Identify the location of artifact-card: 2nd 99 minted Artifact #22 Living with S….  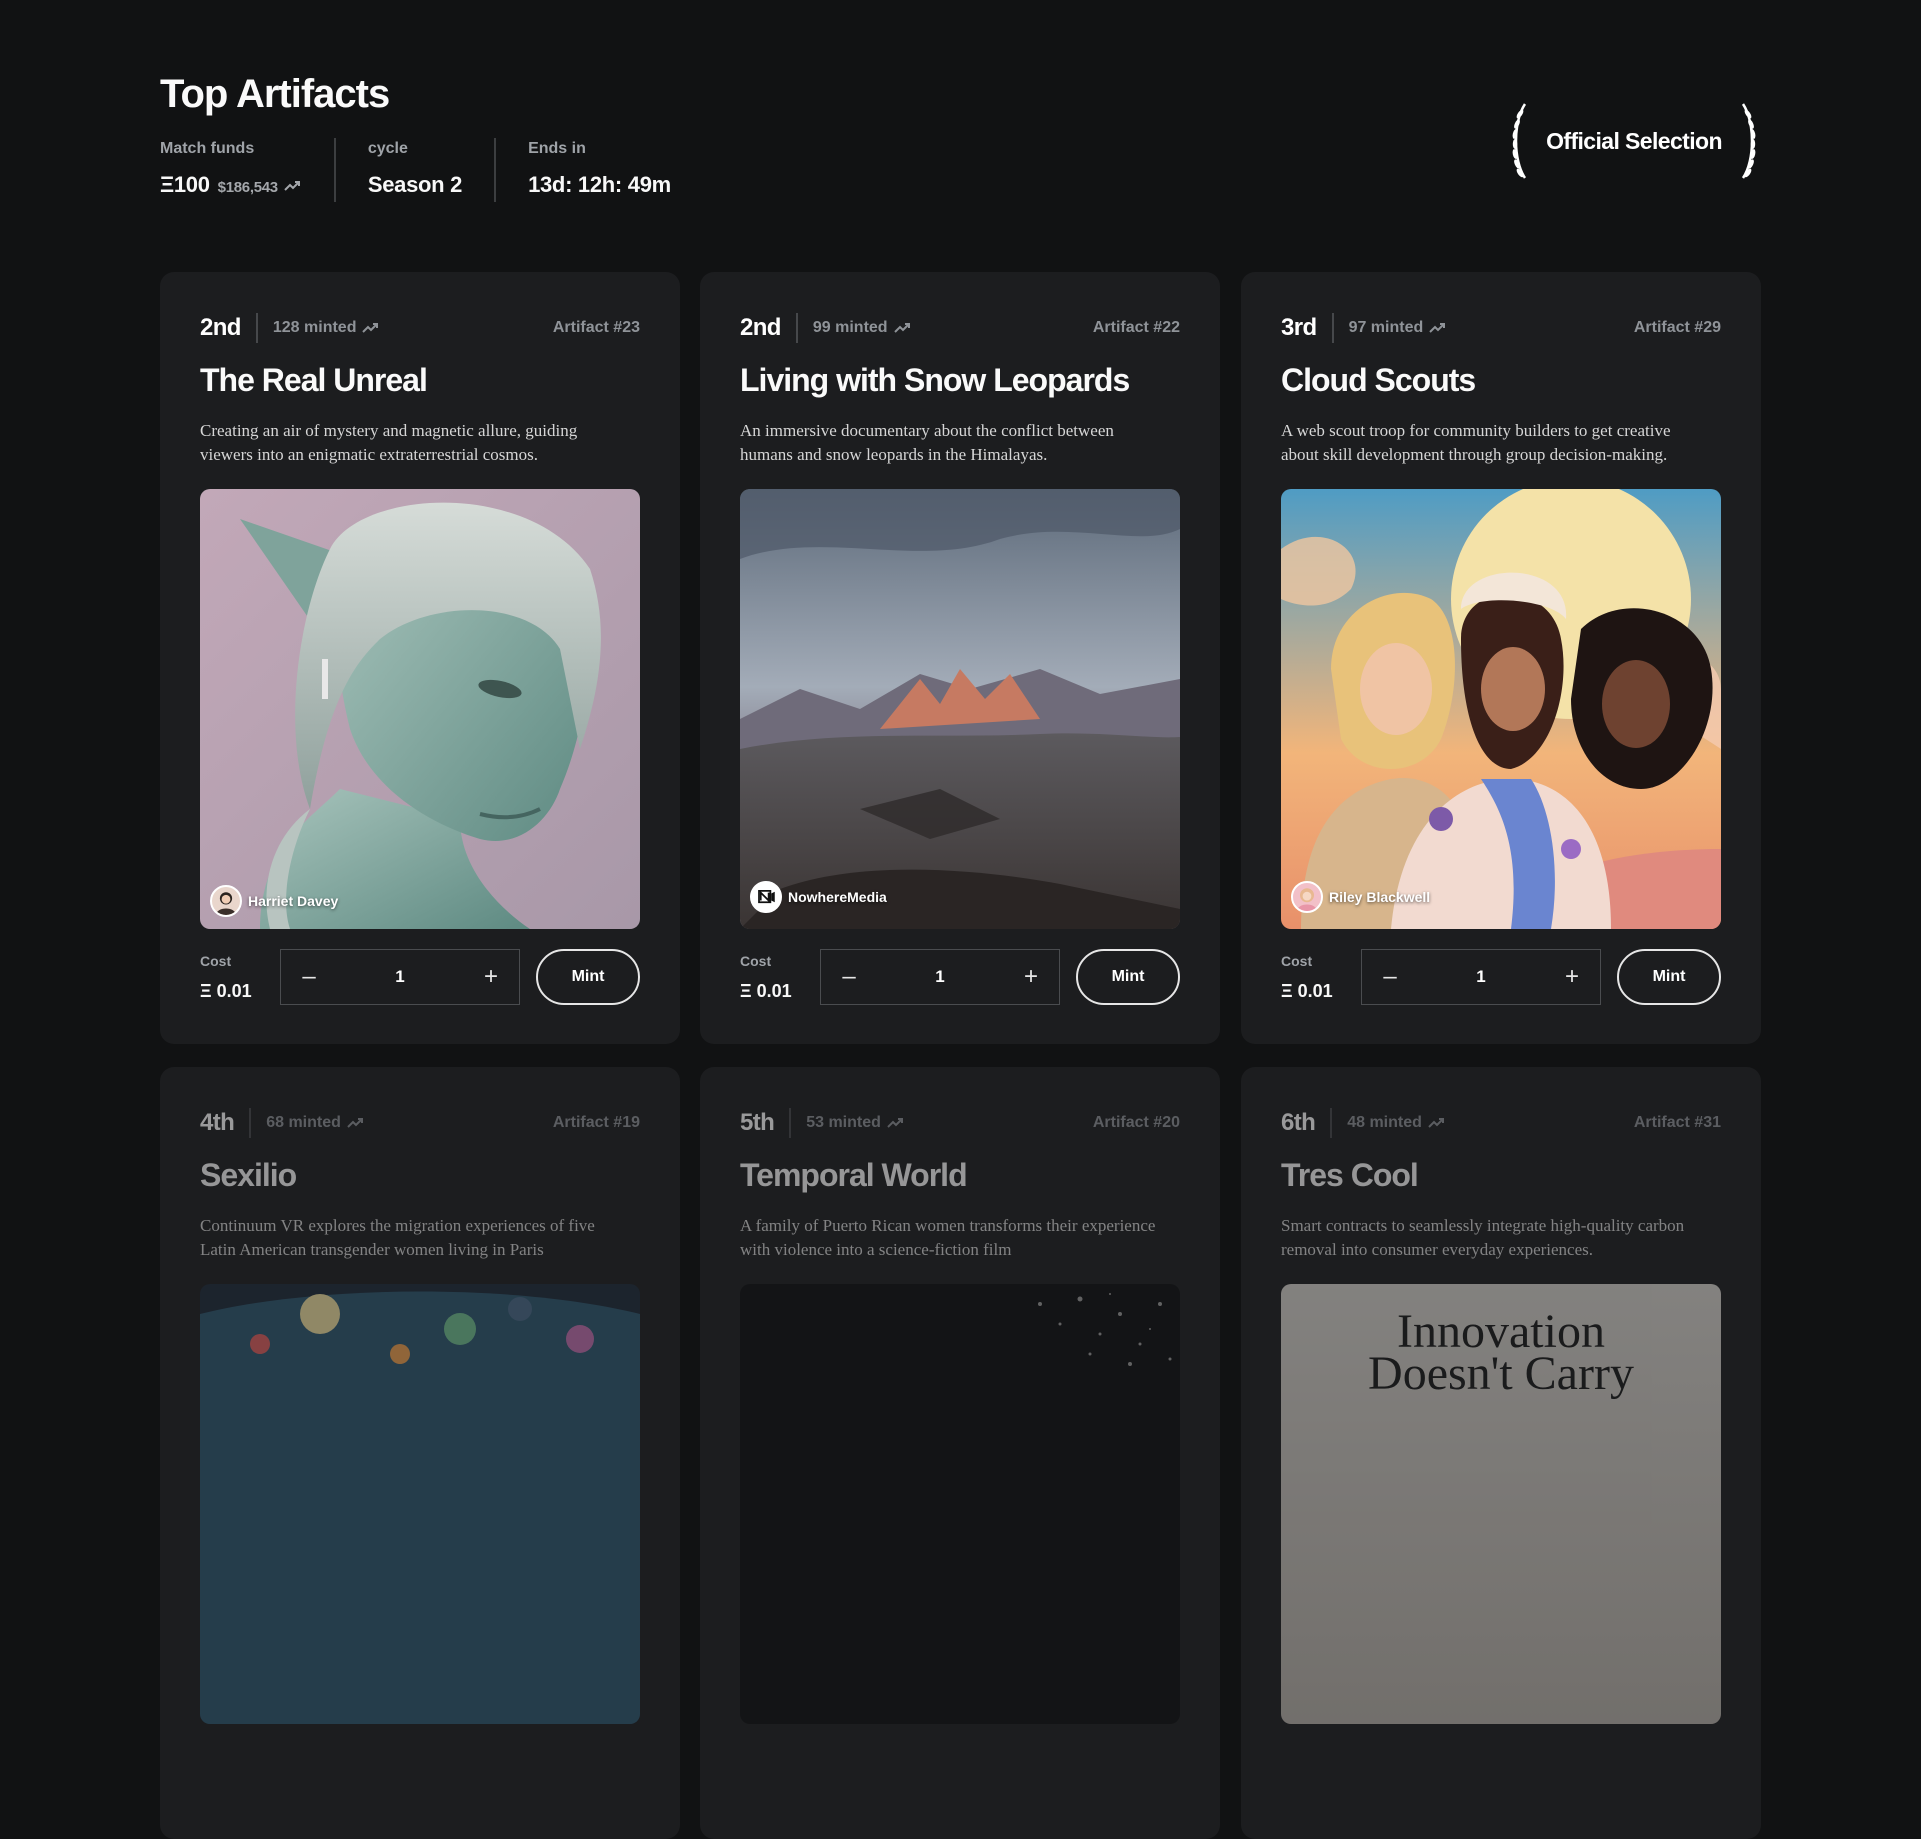
(960, 658).